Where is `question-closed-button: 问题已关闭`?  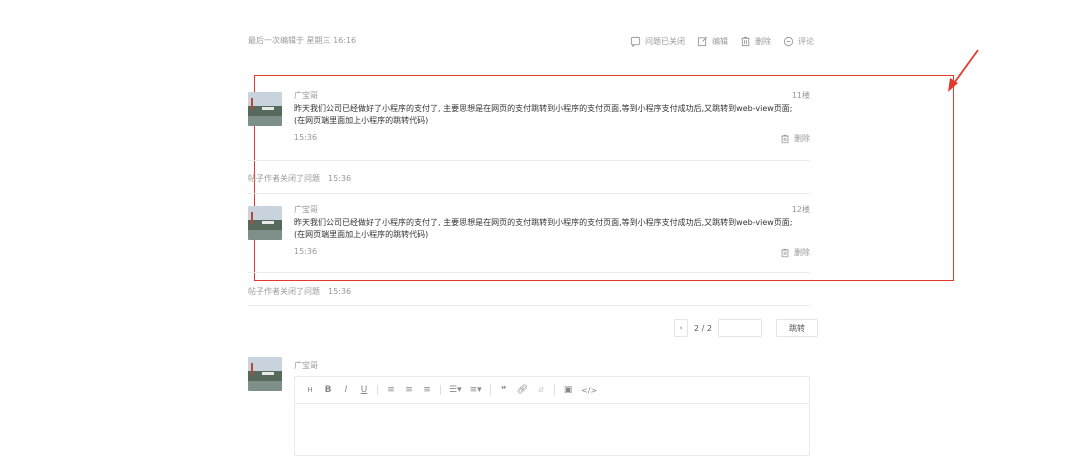
question-closed-button: 问题已关闭 is located at coordinates (657, 41).